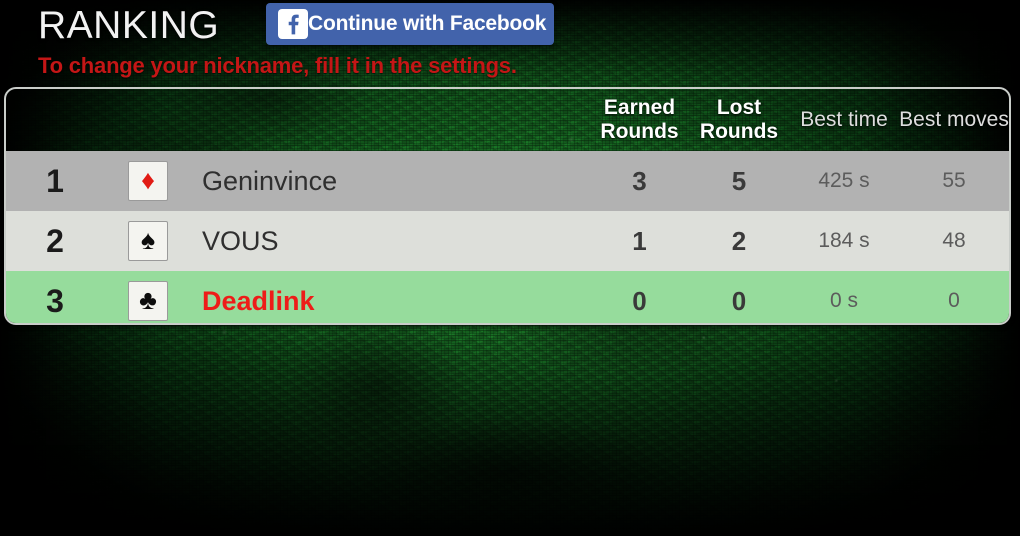 Image resolution: width=1020 pixels, height=536 pixels. I want to click on column-header-earned-rounds: Earned Rounds, so click(639, 119).